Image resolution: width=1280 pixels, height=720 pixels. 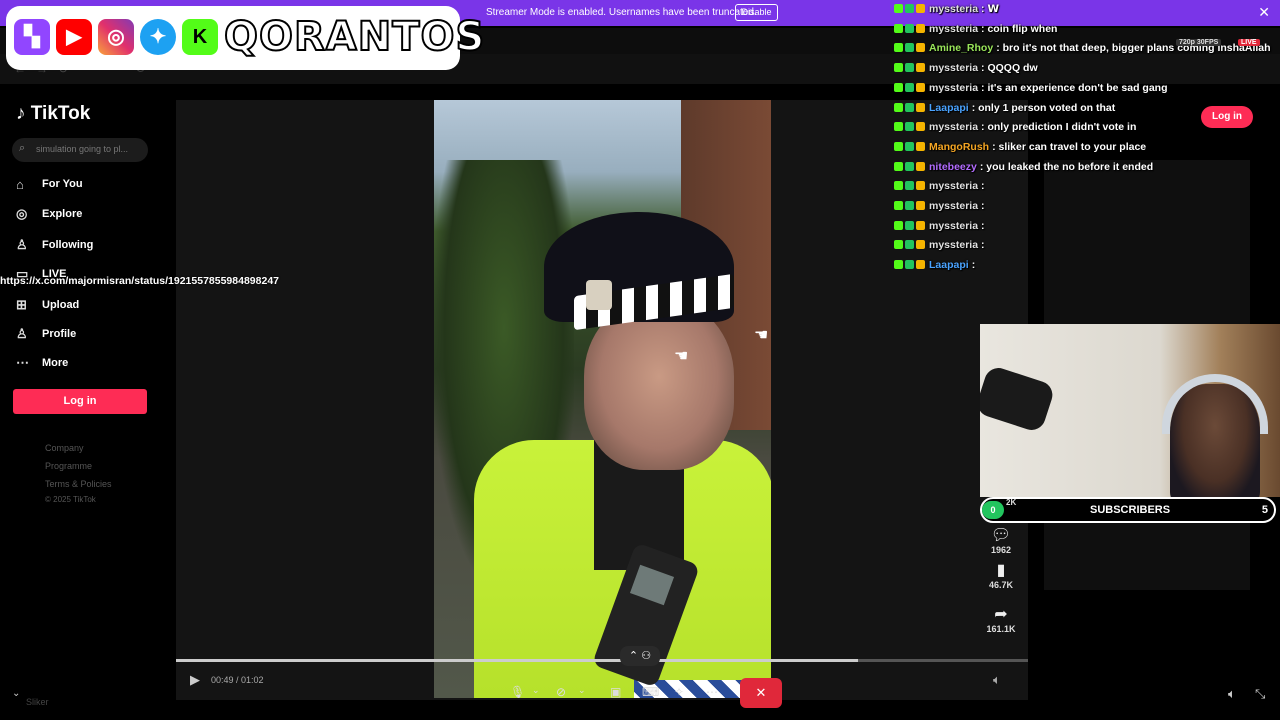 What do you see at coordinates (1011, 502) in the screenshot?
I see `partial-count: 2K` at bounding box center [1011, 502].